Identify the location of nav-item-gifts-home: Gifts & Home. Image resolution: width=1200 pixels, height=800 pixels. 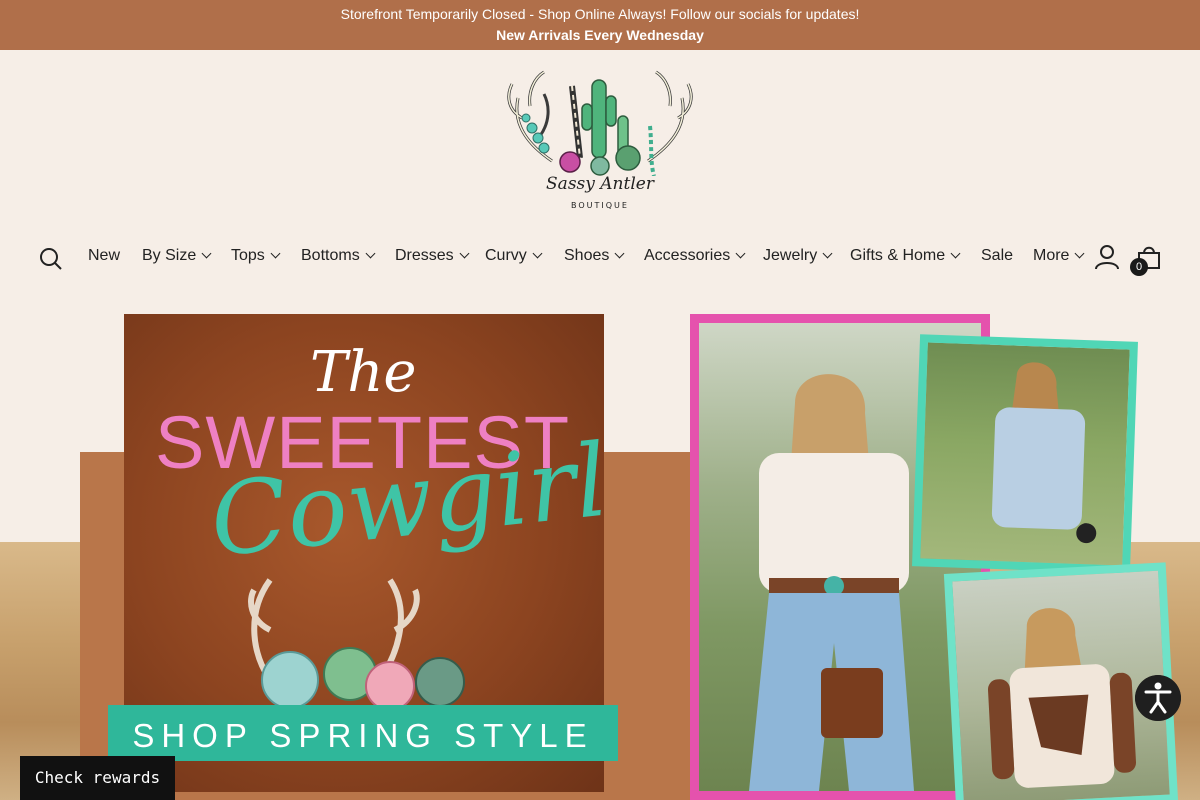
(905, 256).